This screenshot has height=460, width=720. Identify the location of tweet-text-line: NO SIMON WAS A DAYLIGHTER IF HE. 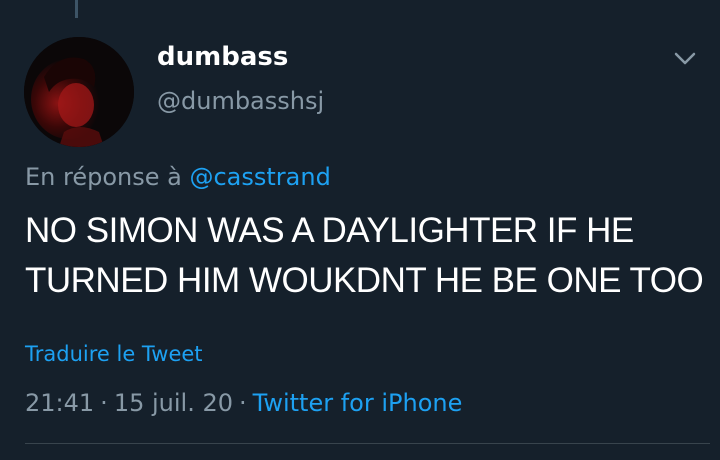
(329, 230).